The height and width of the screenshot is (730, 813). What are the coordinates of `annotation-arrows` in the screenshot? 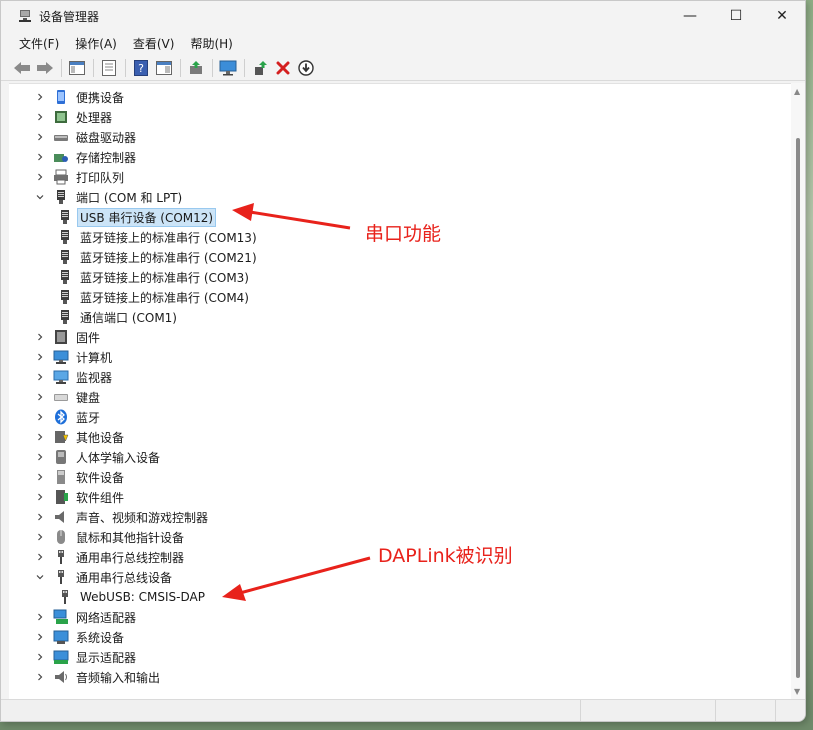 It's located at (296, 402).